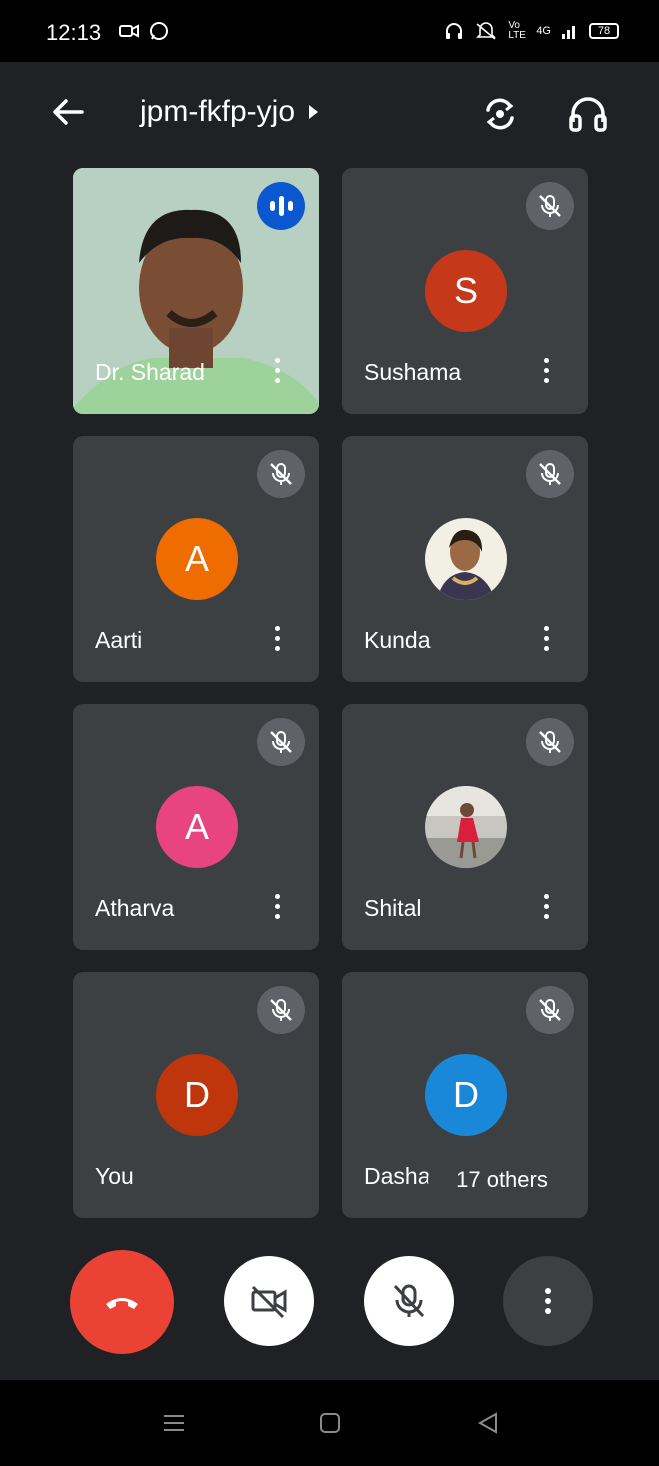 The image size is (659, 1466). I want to click on system-nav-bar, so click(329, 1423).